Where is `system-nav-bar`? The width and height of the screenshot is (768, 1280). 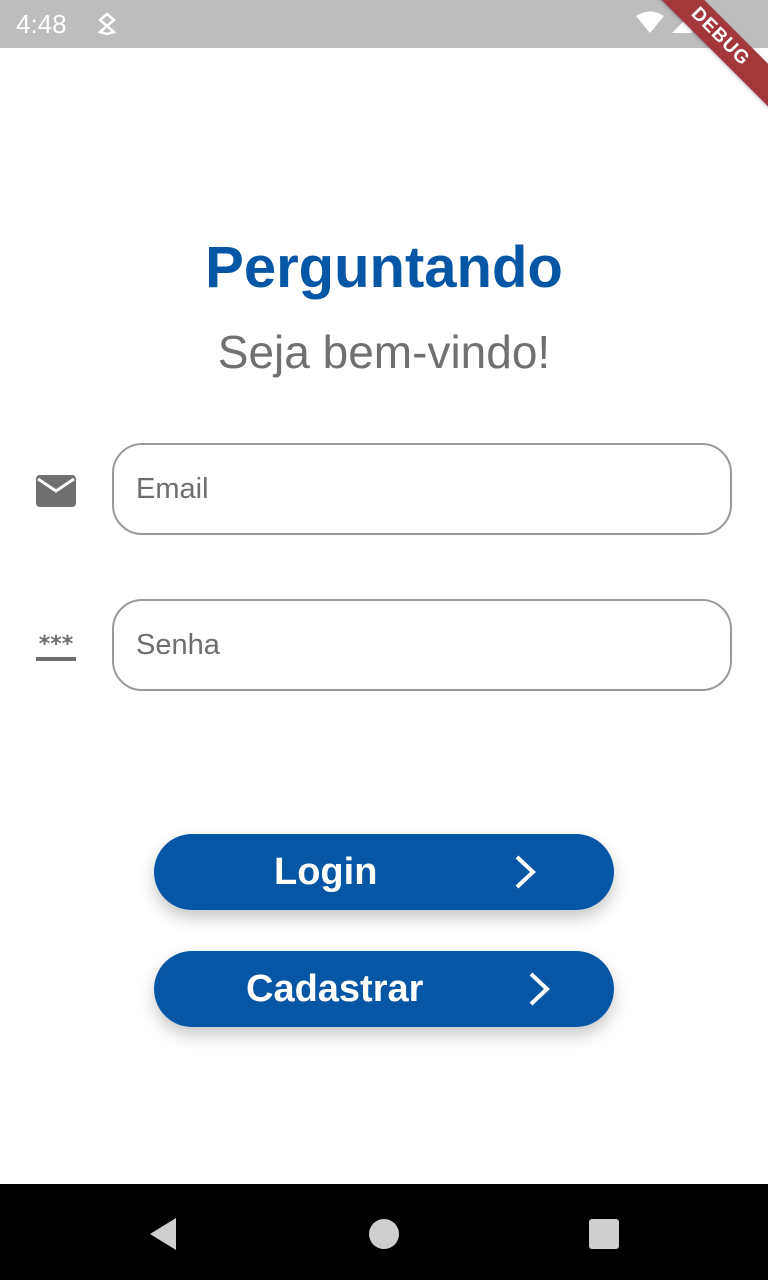 system-nav-bar is located at coordinates (384, 1232).